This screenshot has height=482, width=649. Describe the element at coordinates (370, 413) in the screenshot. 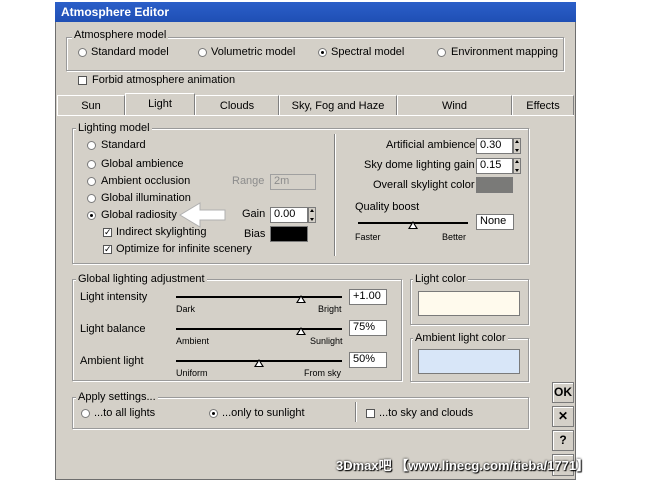

I see `apply-sky-clouds-checkbox` at that location.